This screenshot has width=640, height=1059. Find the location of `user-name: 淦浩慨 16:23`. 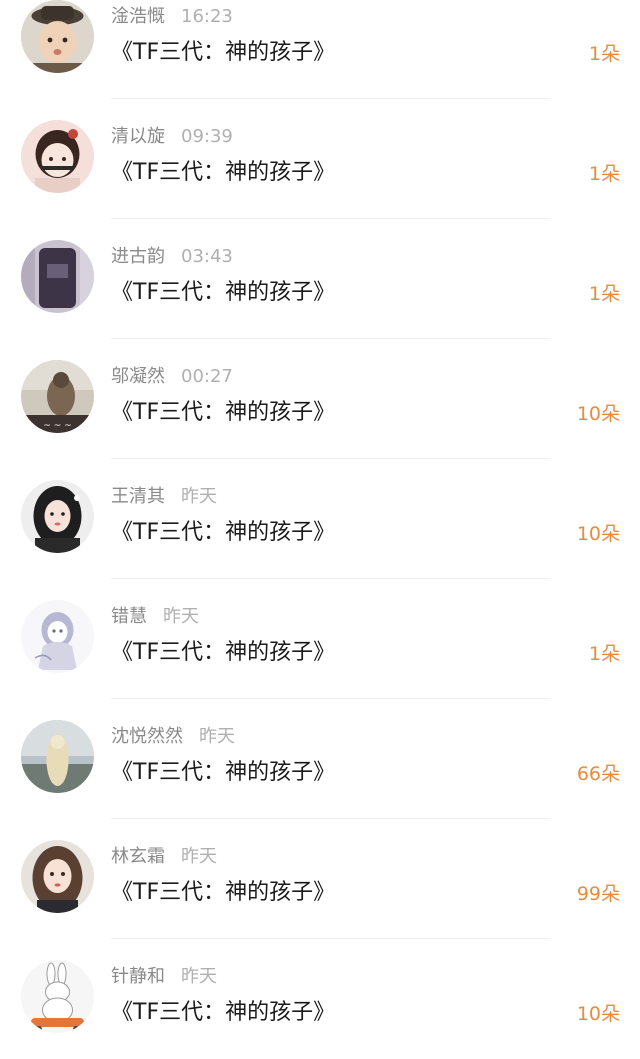

user-name: 淦浩慨 16:23 is located at coordinates (172, 17).